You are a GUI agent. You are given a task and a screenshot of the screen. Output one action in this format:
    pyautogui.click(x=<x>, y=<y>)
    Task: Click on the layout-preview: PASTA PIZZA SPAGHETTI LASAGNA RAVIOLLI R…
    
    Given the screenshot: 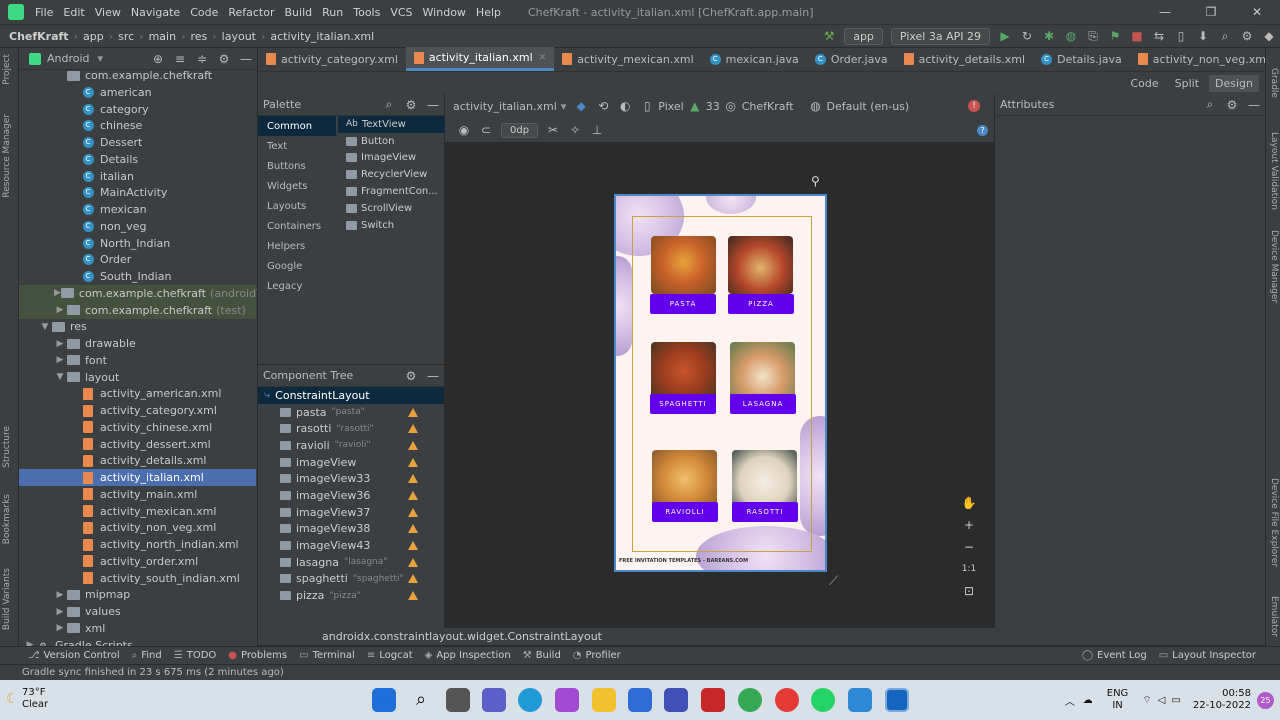 What is the action you would take?
    pyautogui.click(x=720, y=383)
    